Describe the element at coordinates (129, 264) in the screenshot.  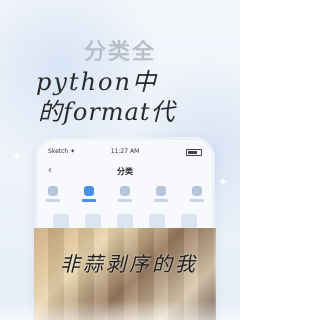
I see `overlay-caption: 非蒜剥序的我` at that location.